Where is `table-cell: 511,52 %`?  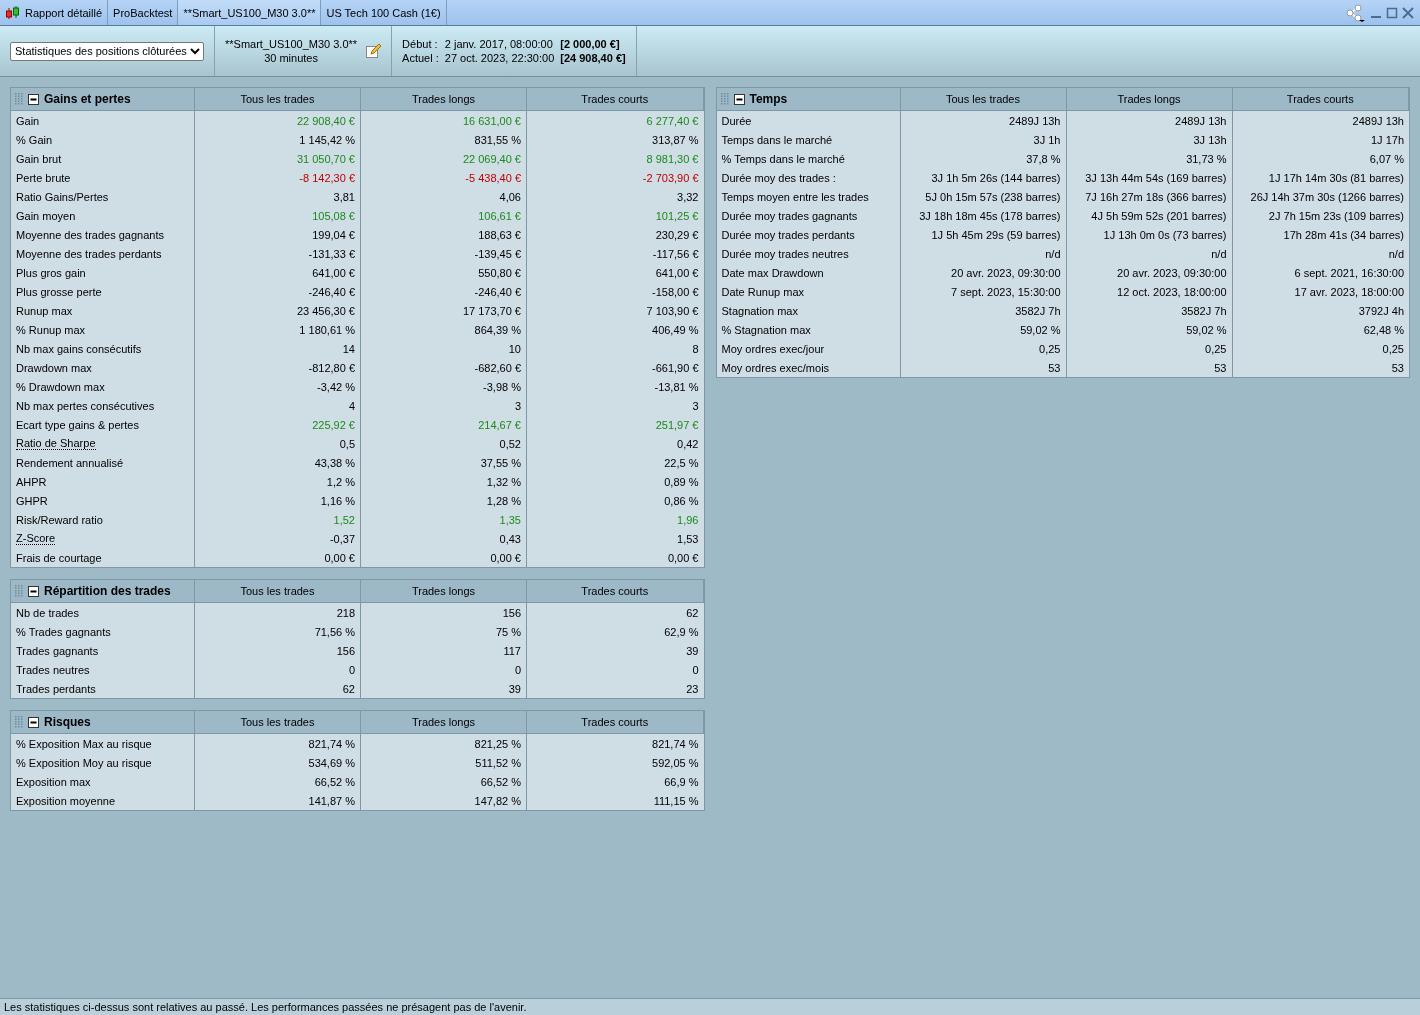
table-cell: 511,52 % is located at coordinates (498, 762).